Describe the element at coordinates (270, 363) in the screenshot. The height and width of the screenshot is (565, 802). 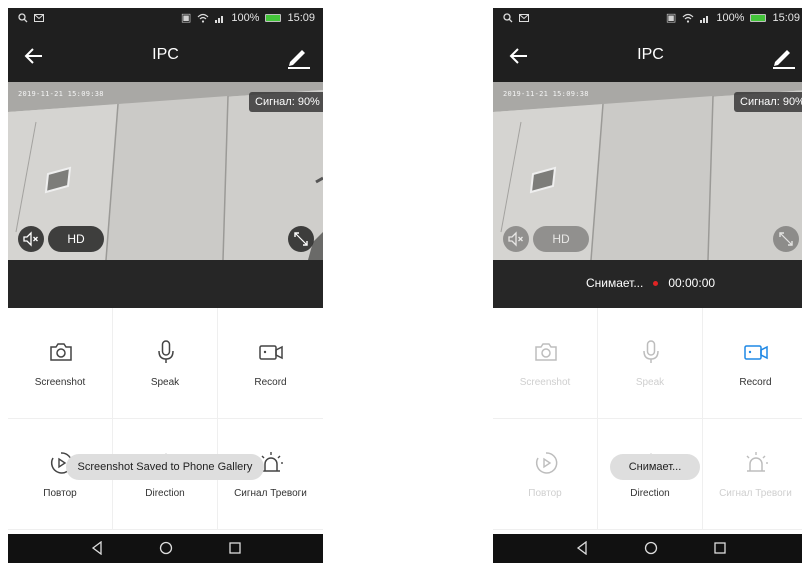
I see `record-button: Record` at that location.